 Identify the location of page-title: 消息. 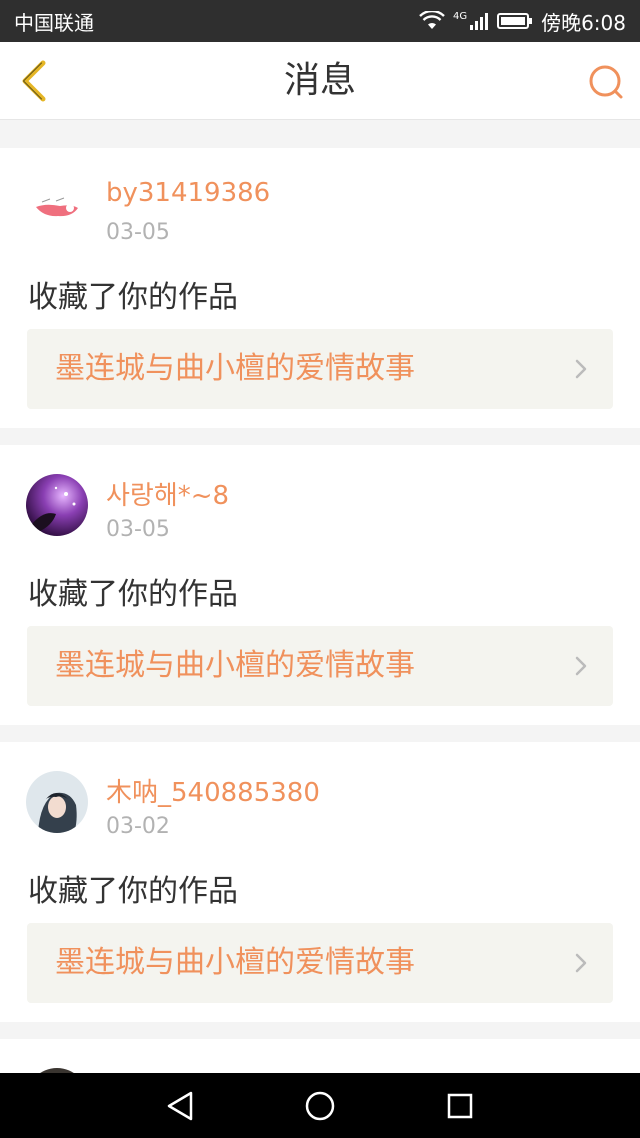
(319, 80).